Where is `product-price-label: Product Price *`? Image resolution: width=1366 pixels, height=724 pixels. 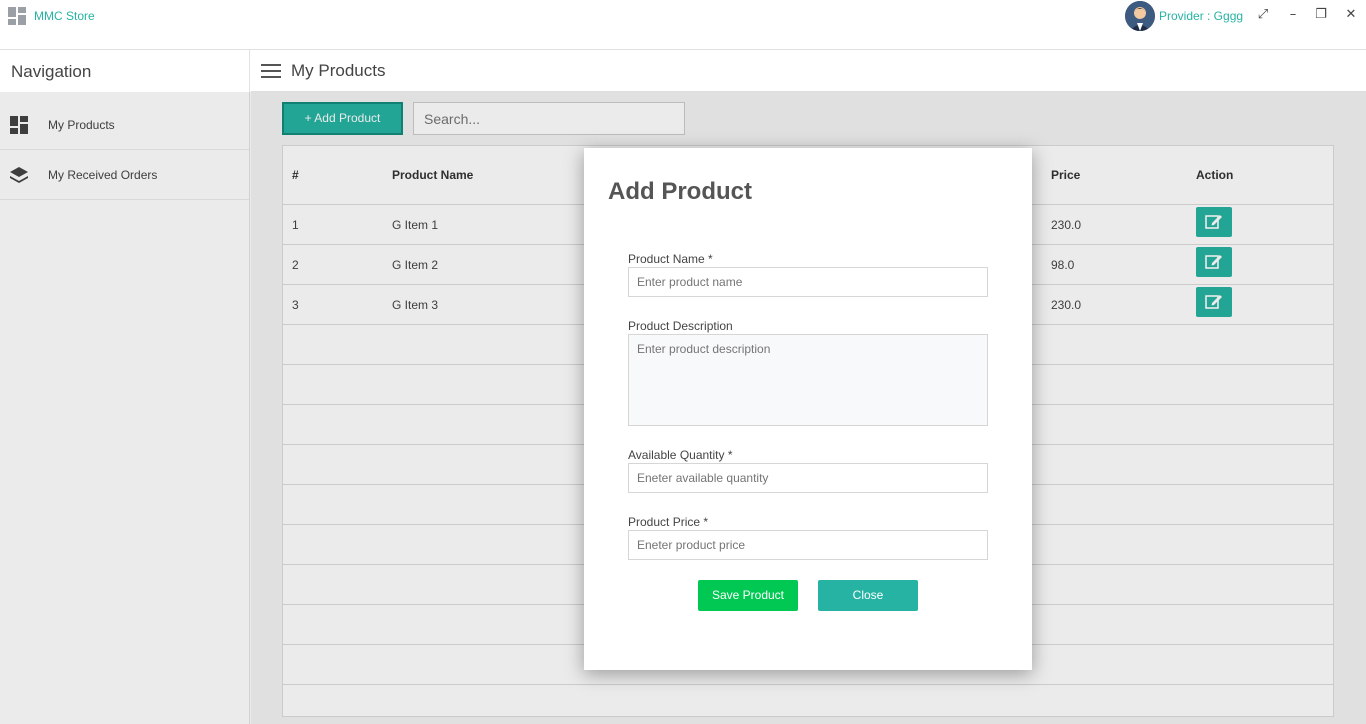 product-price-label: Product Price * is located at coordinates (668, 522).